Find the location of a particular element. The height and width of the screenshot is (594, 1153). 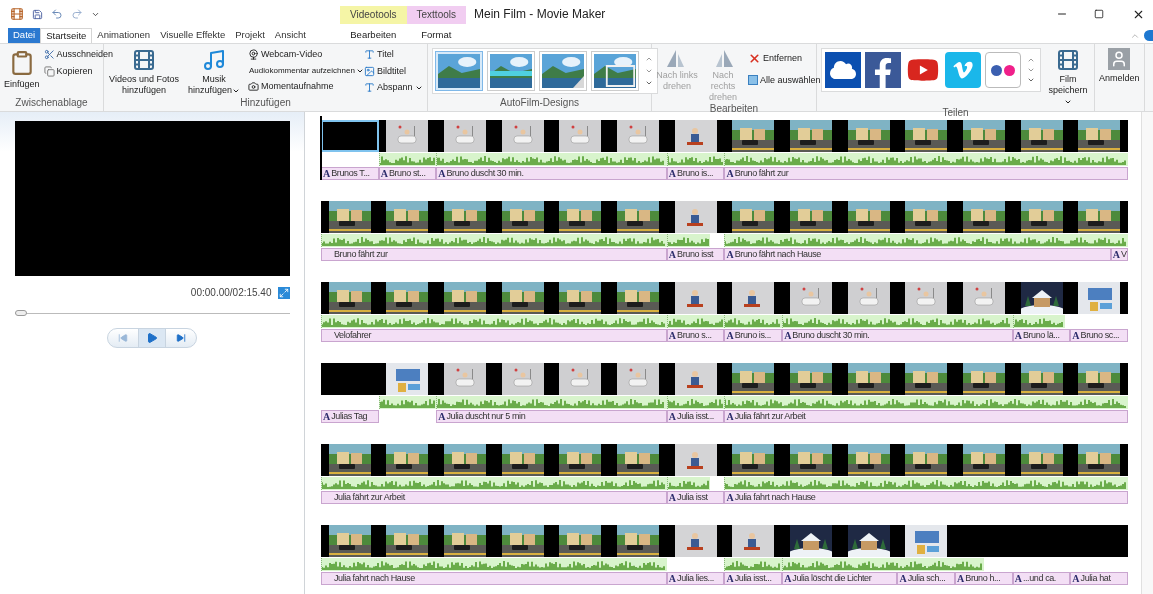

caption-clip: AJulia isst is located at coordinates (695, 497).